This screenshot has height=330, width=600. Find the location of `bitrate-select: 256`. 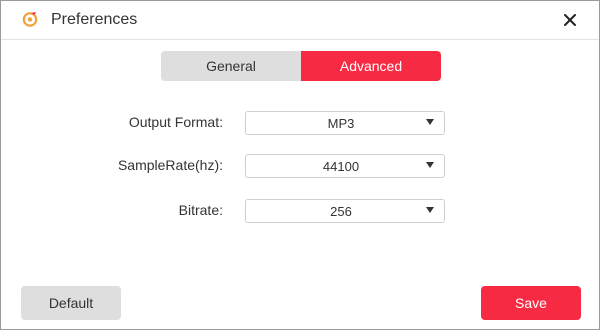

bitrate-select: 256 is located at coordinates (345, 211).